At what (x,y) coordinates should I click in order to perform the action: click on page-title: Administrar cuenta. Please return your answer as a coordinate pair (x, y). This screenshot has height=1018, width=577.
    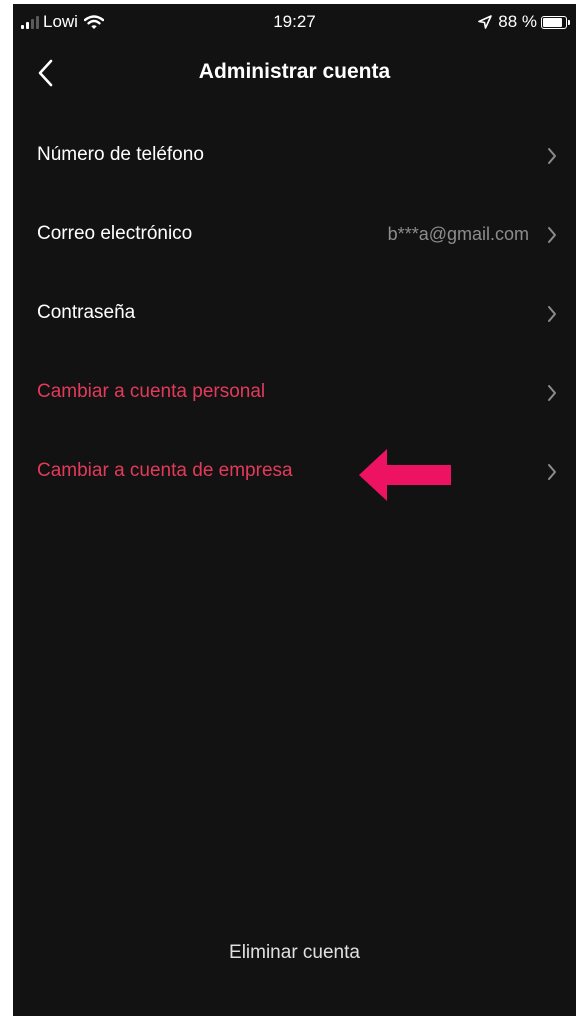
    Looking at the image, I should click on (294, 71).